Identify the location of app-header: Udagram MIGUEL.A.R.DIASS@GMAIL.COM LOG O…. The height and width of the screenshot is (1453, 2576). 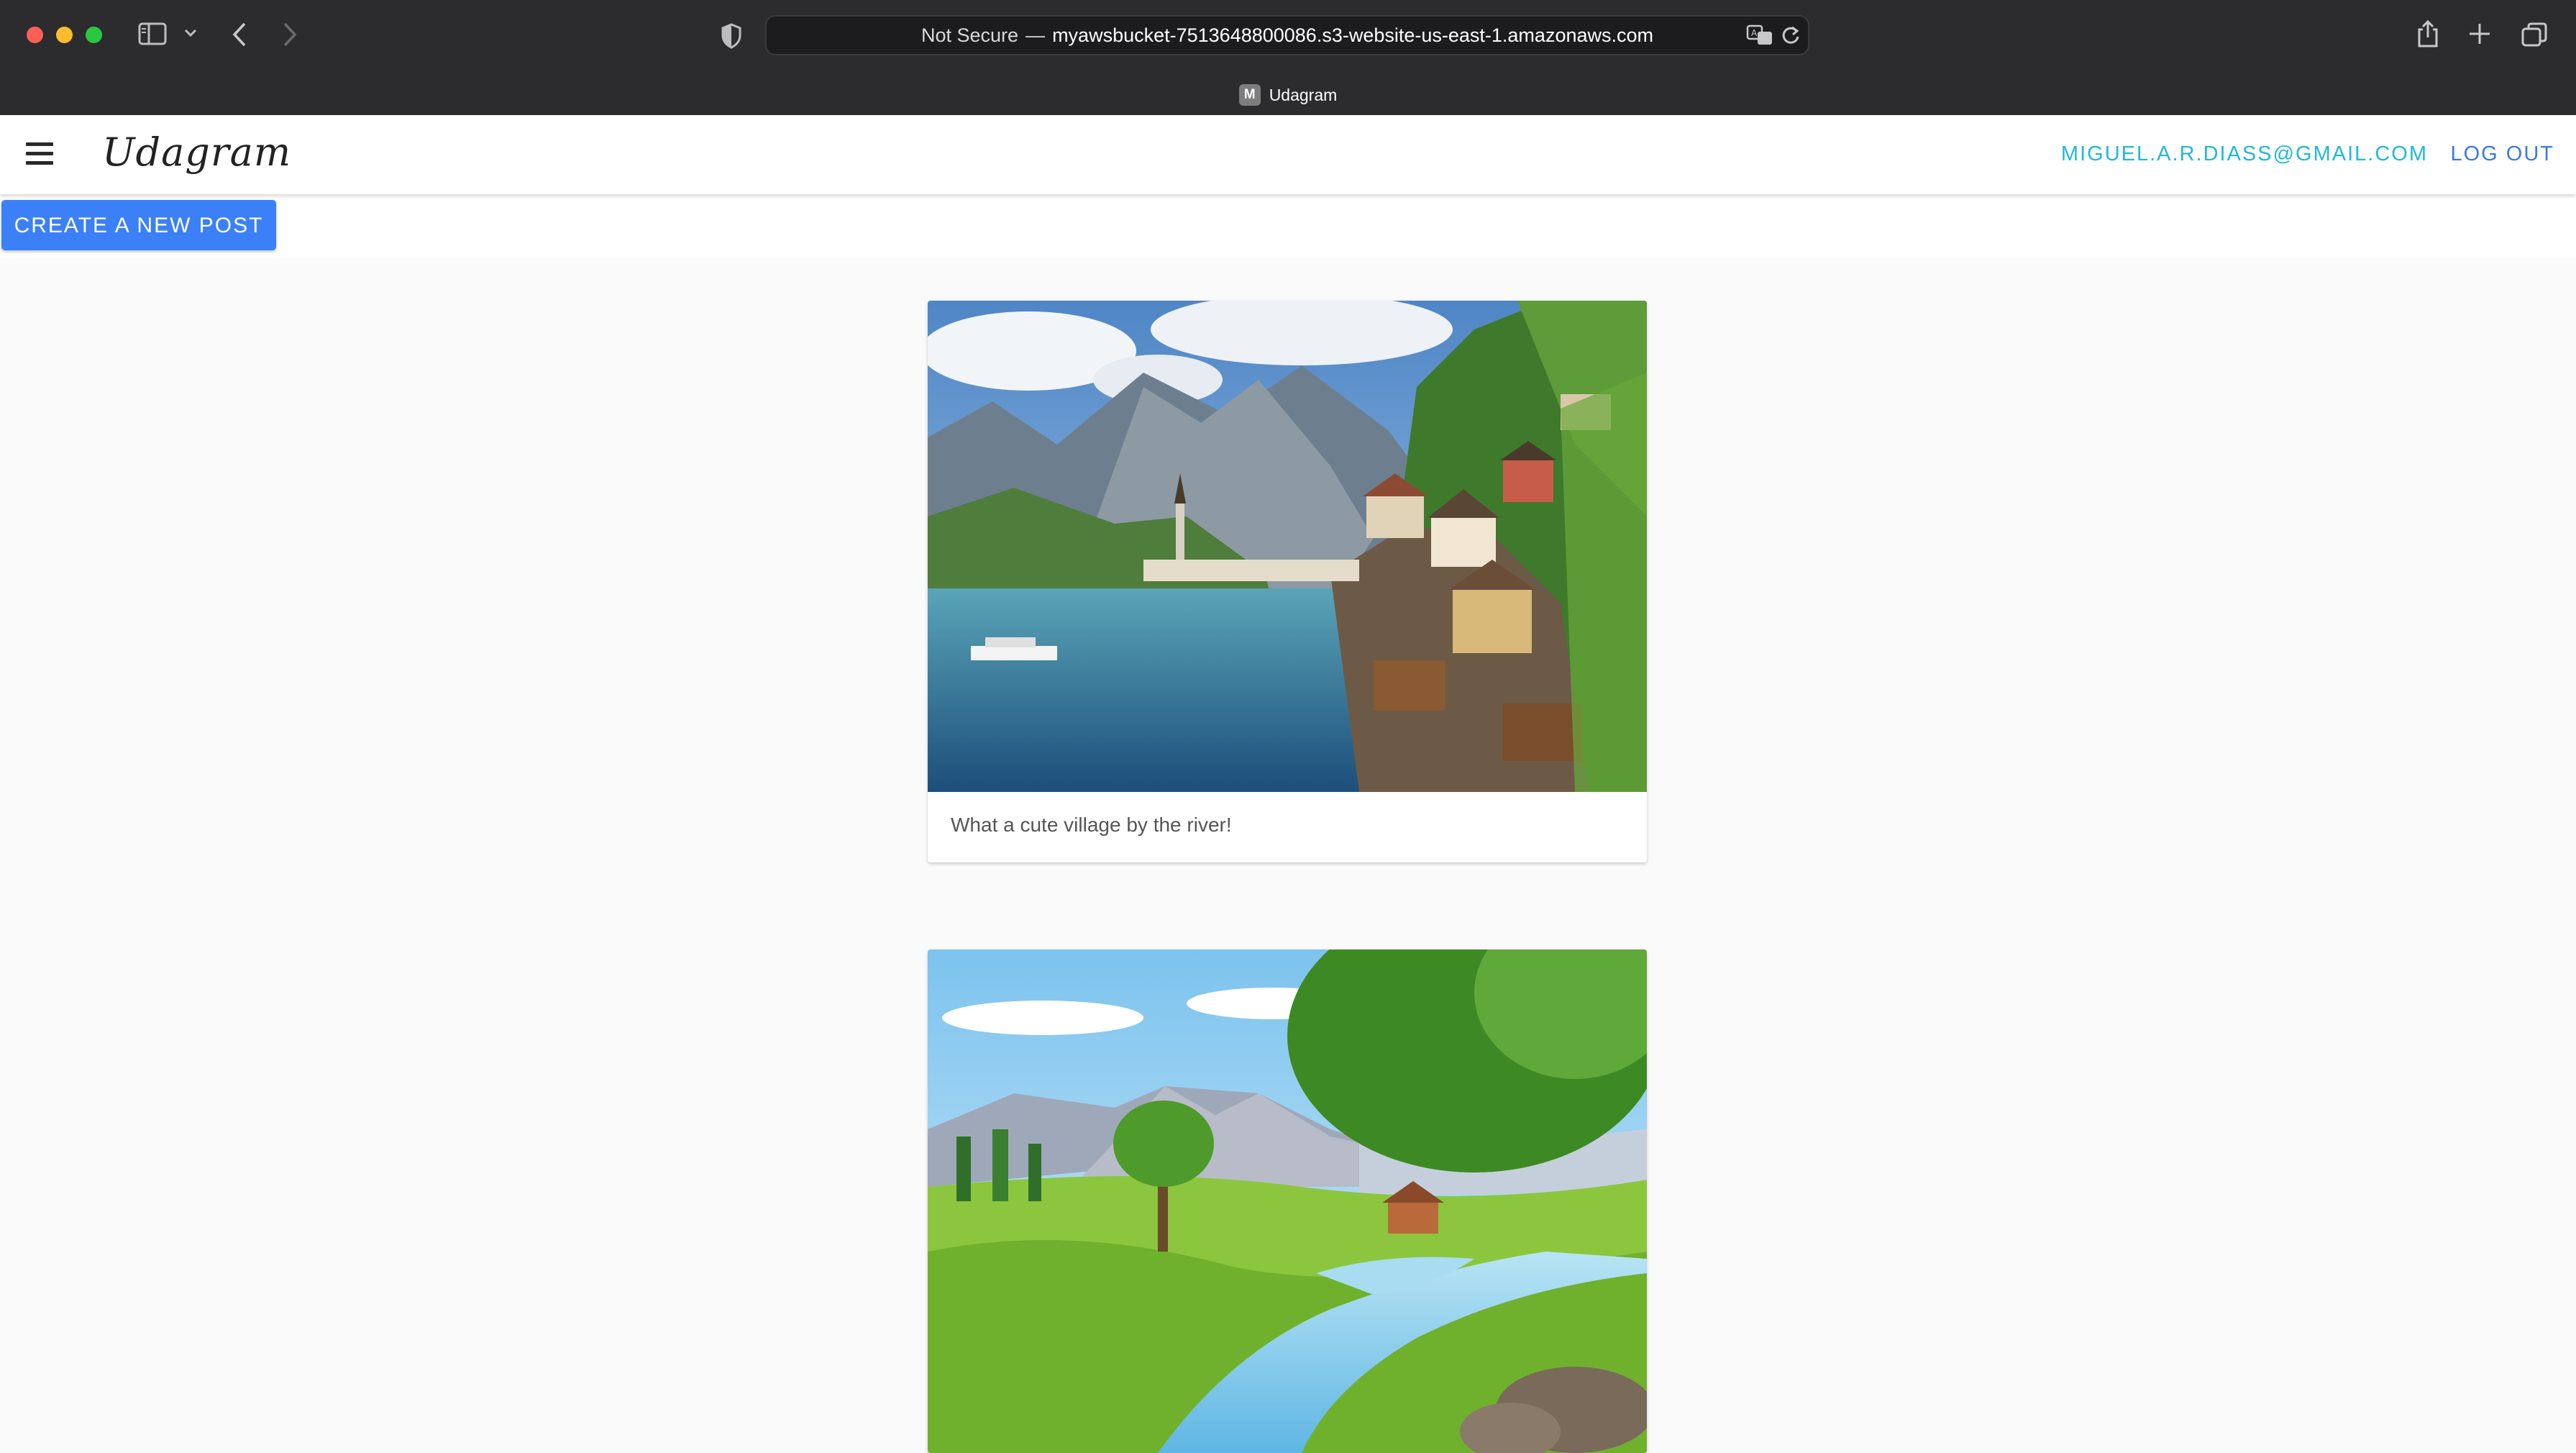
(1288, 154).